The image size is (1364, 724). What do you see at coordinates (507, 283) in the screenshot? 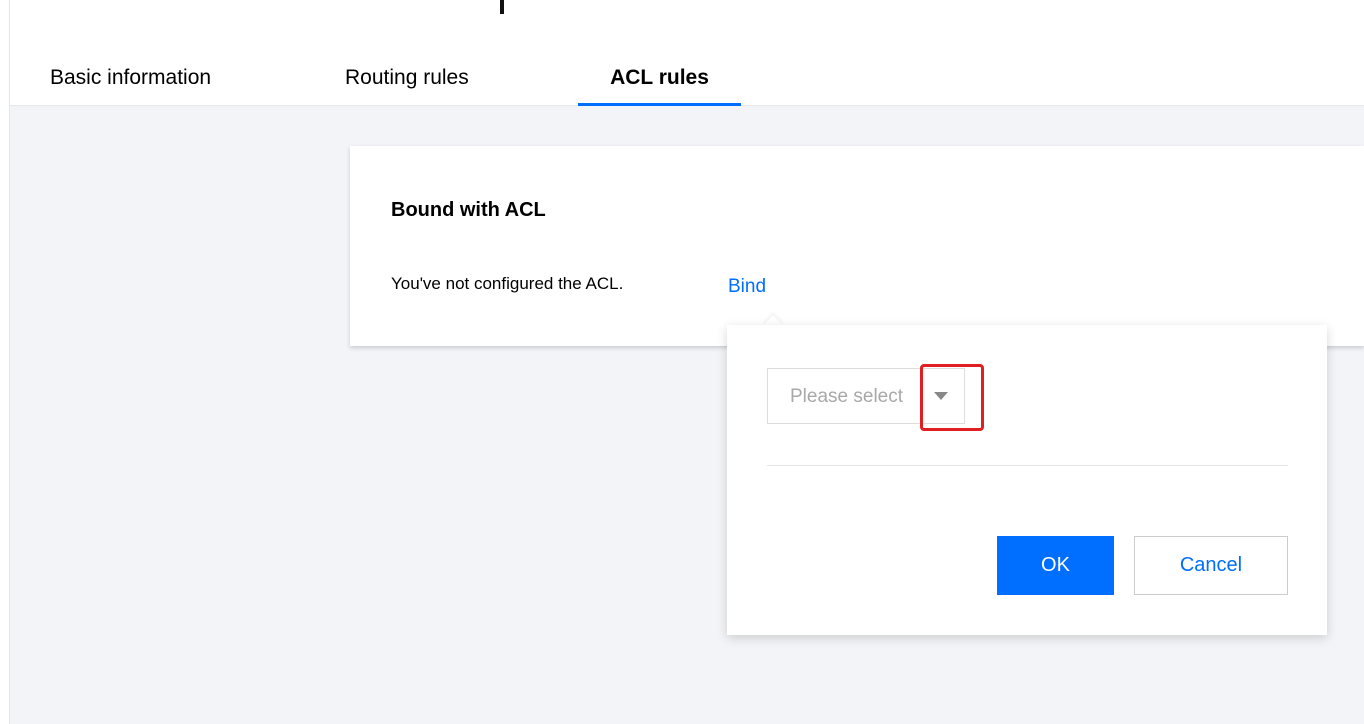
I see `acl-status-message: You've not configured the ACL.` at bounding box center [507, 283].